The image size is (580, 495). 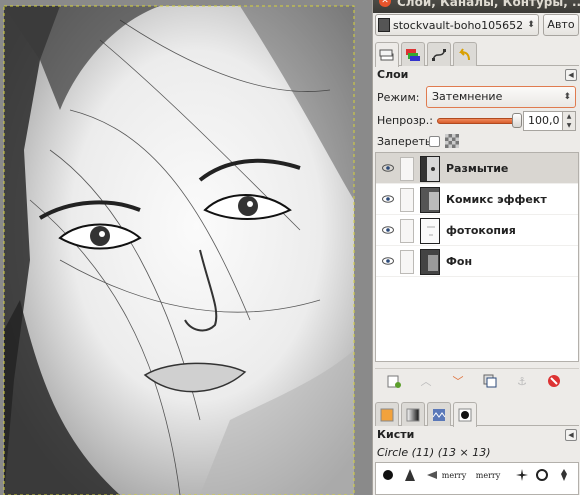 What do you see at coordinates (405, 120) in the screenshot?
I see `opacity-label: Непрозр.:` at bounding box center [405, 120].